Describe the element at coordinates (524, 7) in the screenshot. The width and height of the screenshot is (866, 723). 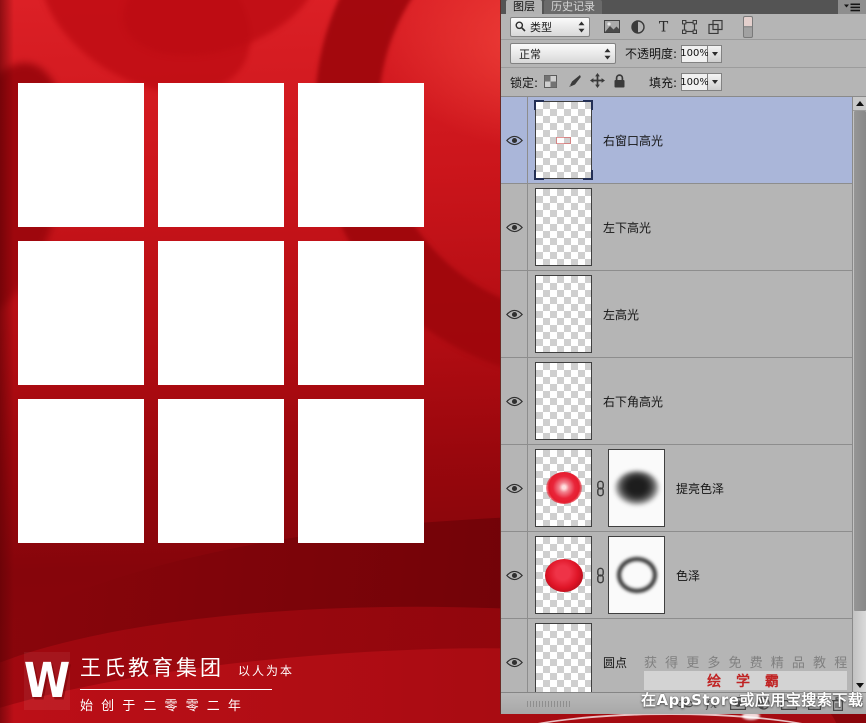
I see `tab-layers: 图层` at that location.